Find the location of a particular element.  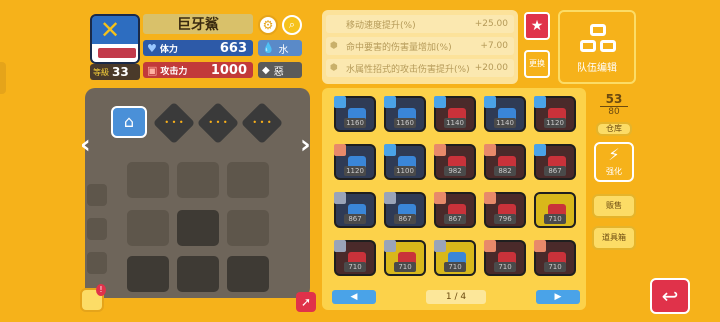

next-arrow-icon: › is located at coordinates (305, 145).